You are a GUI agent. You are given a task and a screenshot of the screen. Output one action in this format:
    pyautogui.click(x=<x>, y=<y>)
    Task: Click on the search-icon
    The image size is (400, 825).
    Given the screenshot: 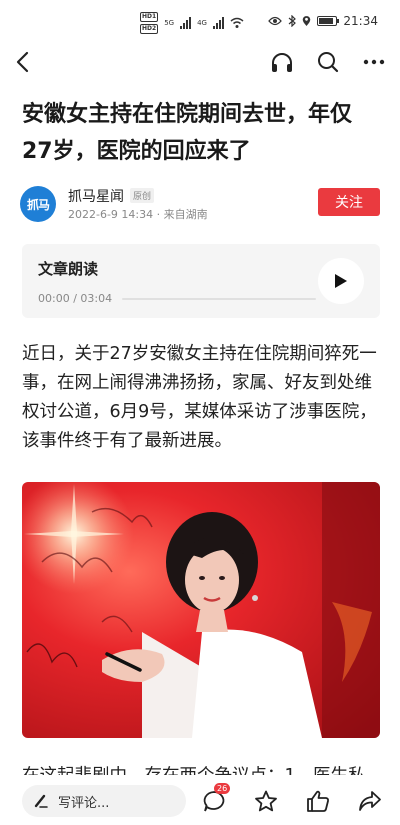 What is the action you would take?
    pyautogui.click(x=328, y=62)
    